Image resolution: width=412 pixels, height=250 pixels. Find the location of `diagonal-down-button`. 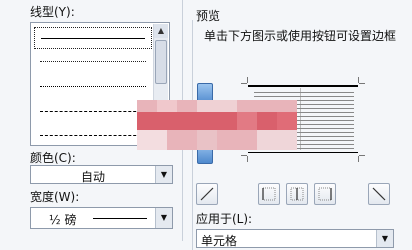

diagonal-down-button is located at coordinates (379, 194).